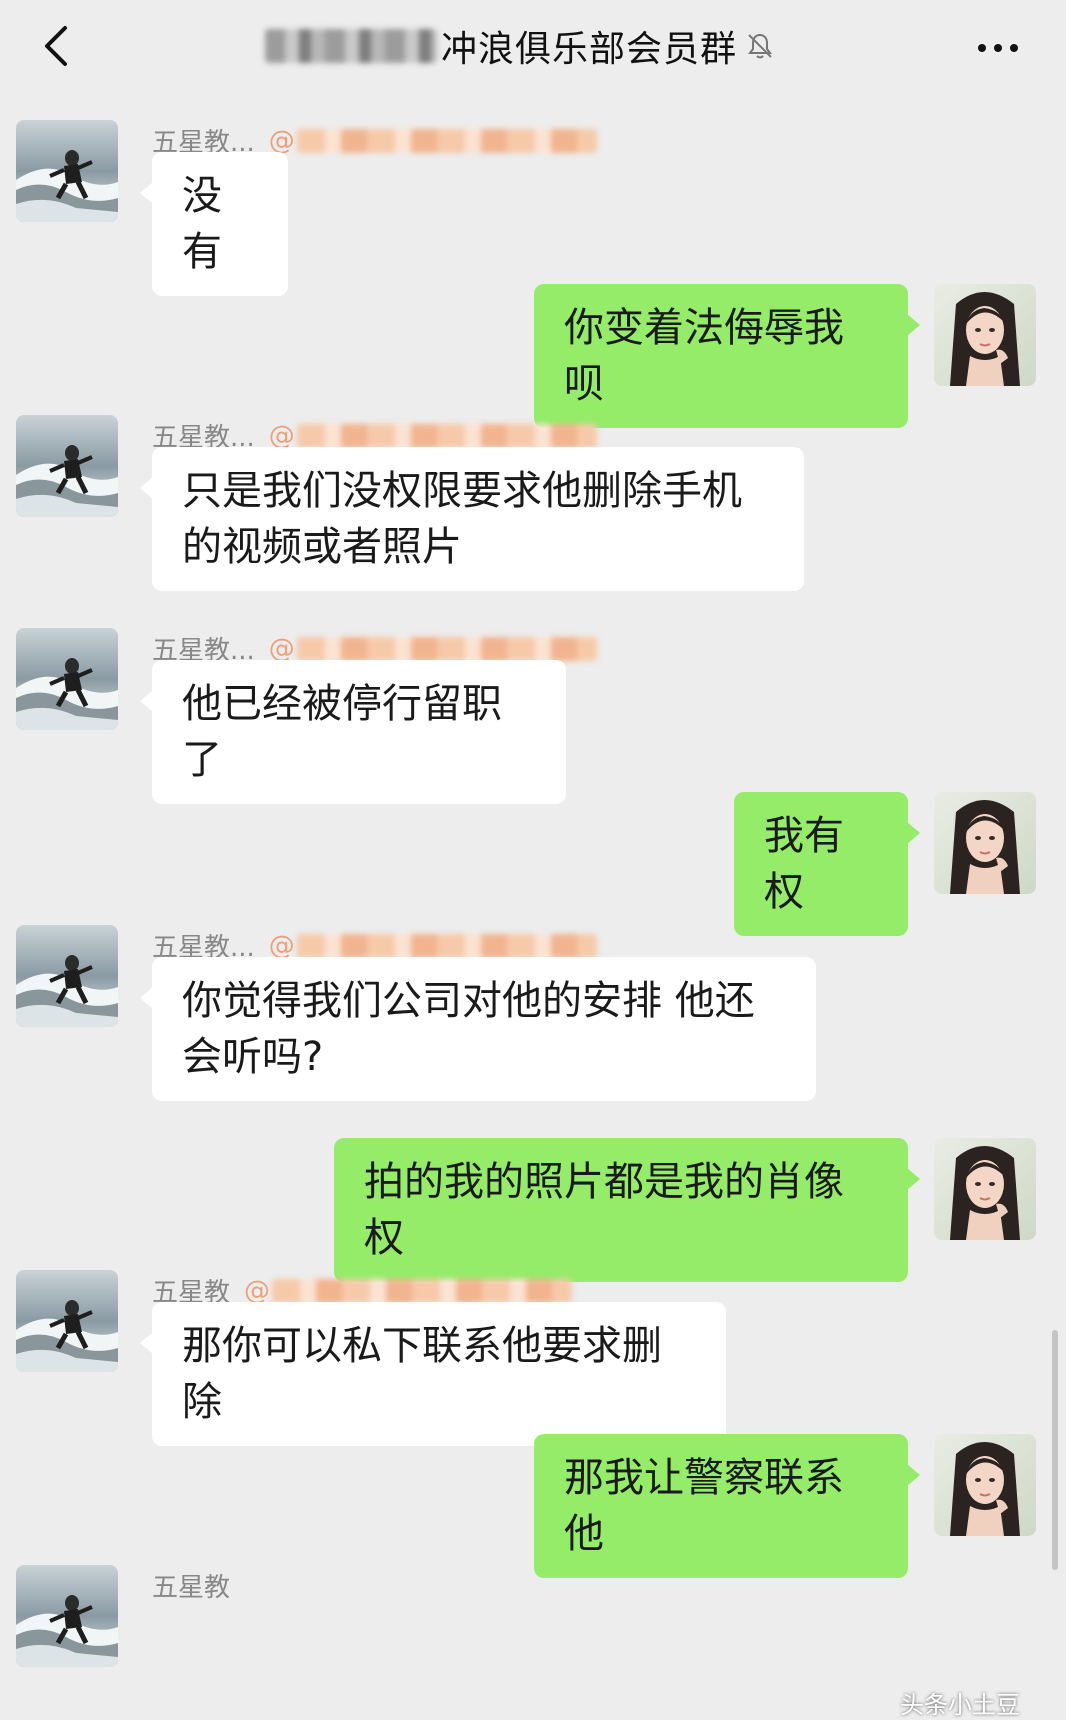 The image size is (1066, 1720). What do you see at coordinates (760, 46) in the screenshot?
I see `bell-muted-icon` at bounding box center [760, 46].